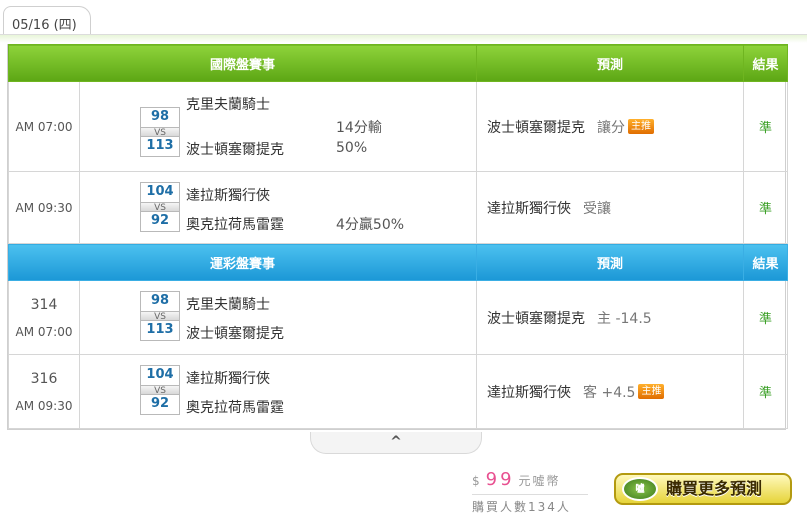 This screenshot has height=523, width=807. I want to click on international-result-header: 結果, so click(766, 63).